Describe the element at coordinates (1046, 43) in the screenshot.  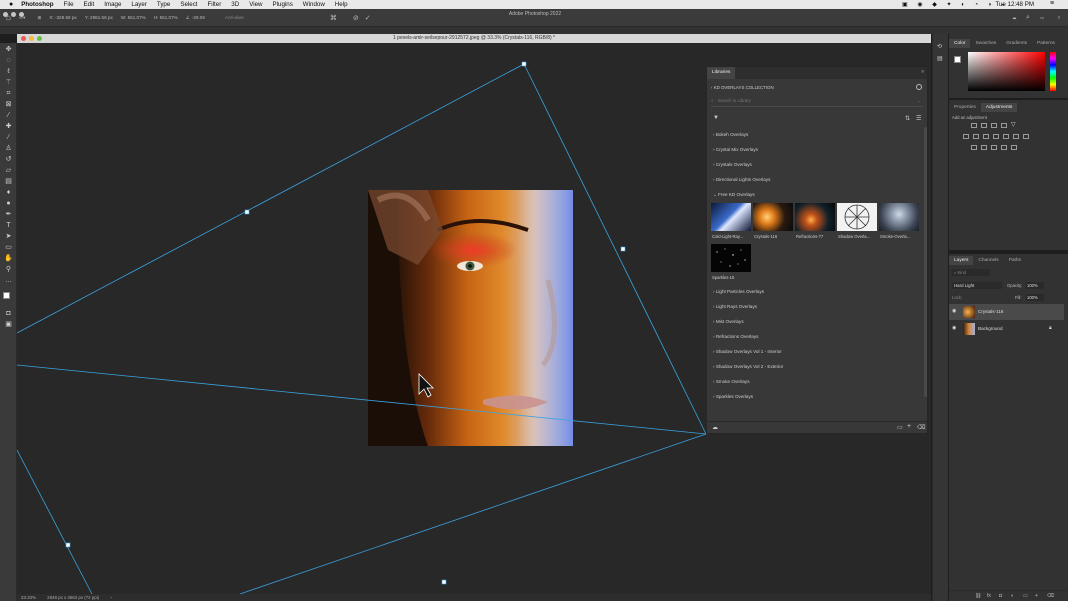
I see `tab-patterns: Patterns` at that location.